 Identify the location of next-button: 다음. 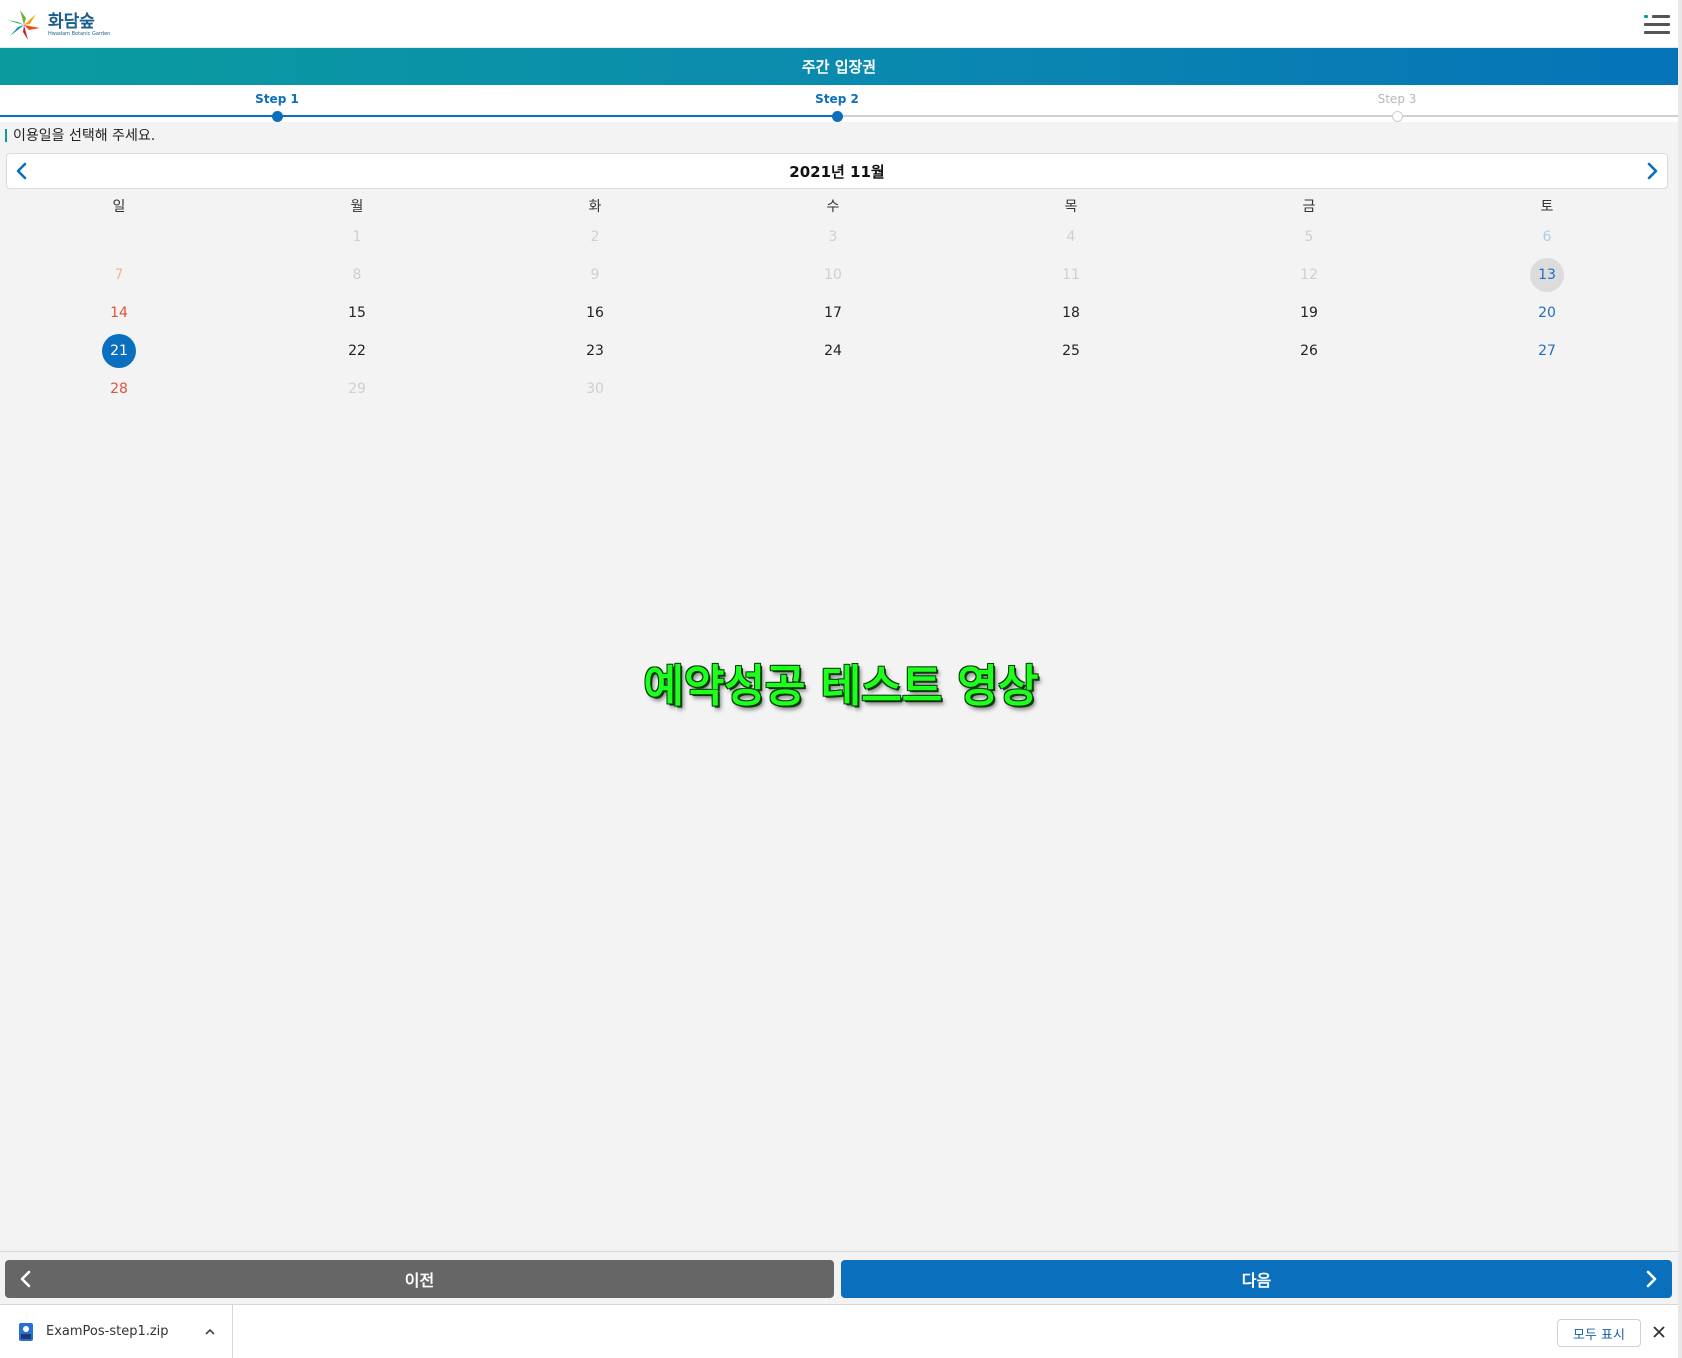
(1256, 1279).